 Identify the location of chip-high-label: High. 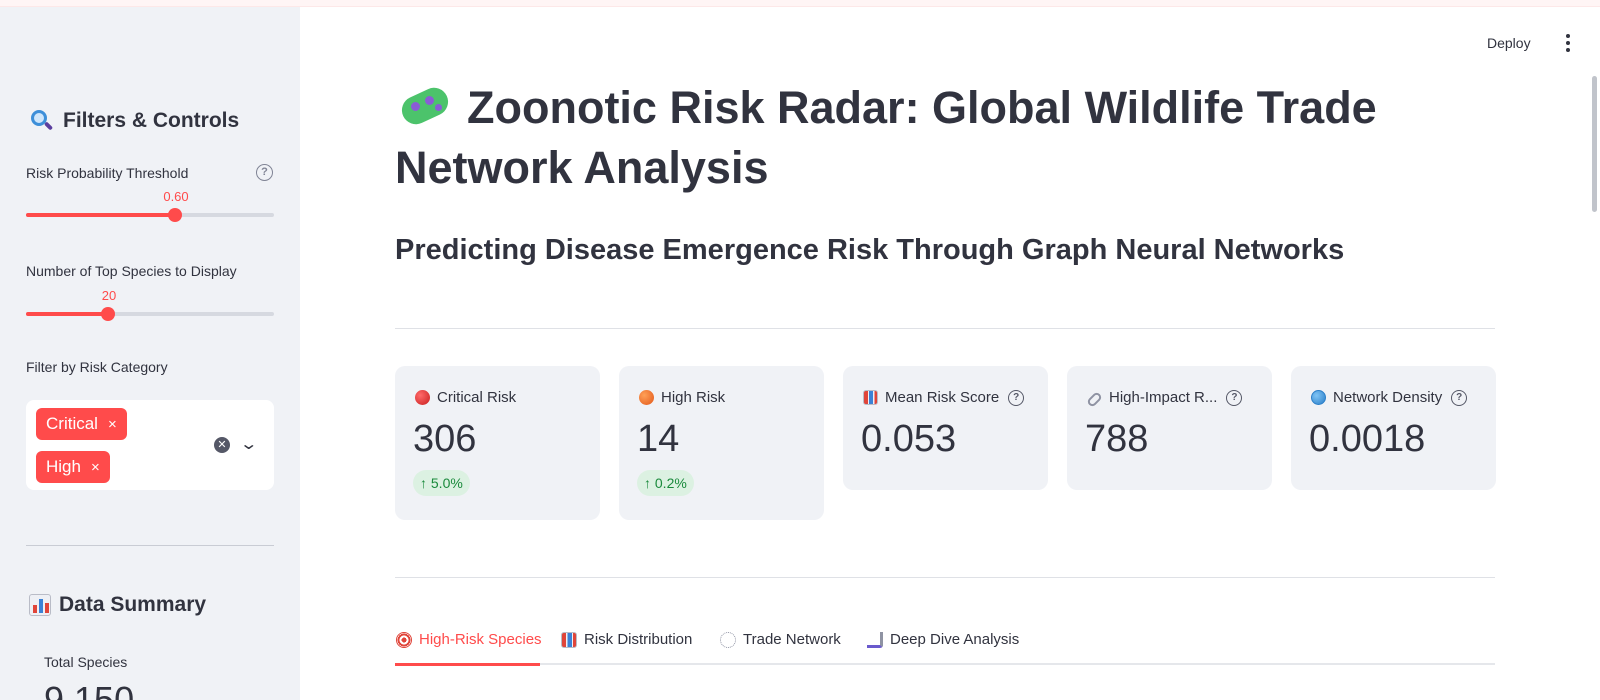
(63, 466).